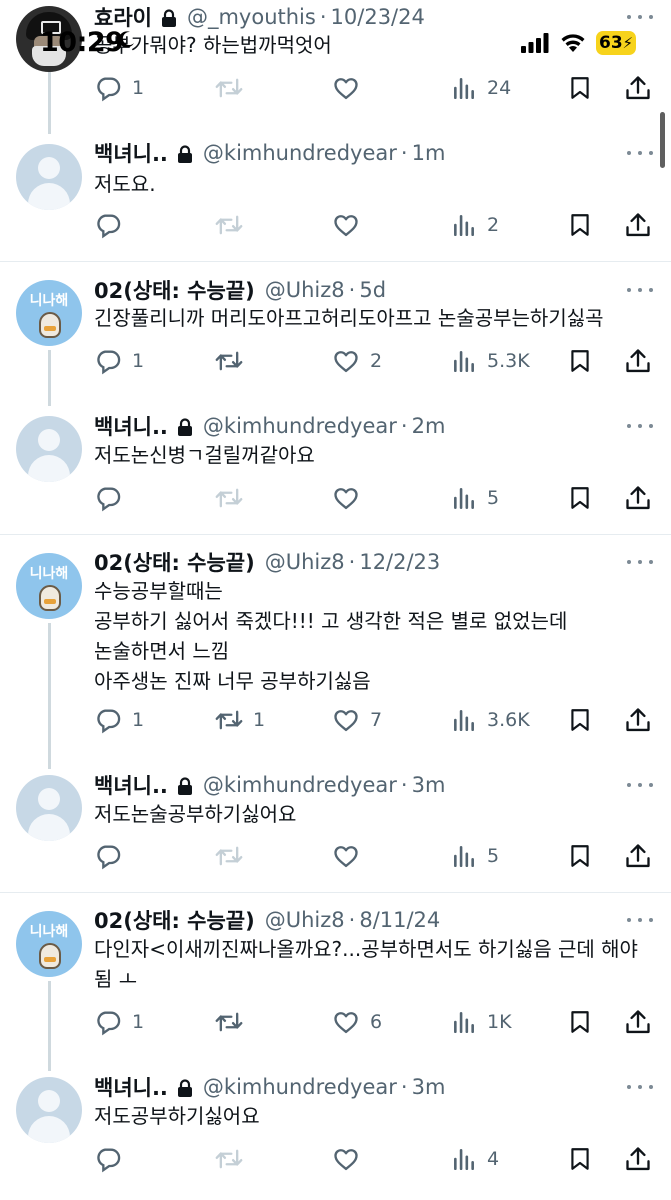  Describe the element at coordinates (490, 720) in the screenshot. I see `views-button: 3.6K` at that location.